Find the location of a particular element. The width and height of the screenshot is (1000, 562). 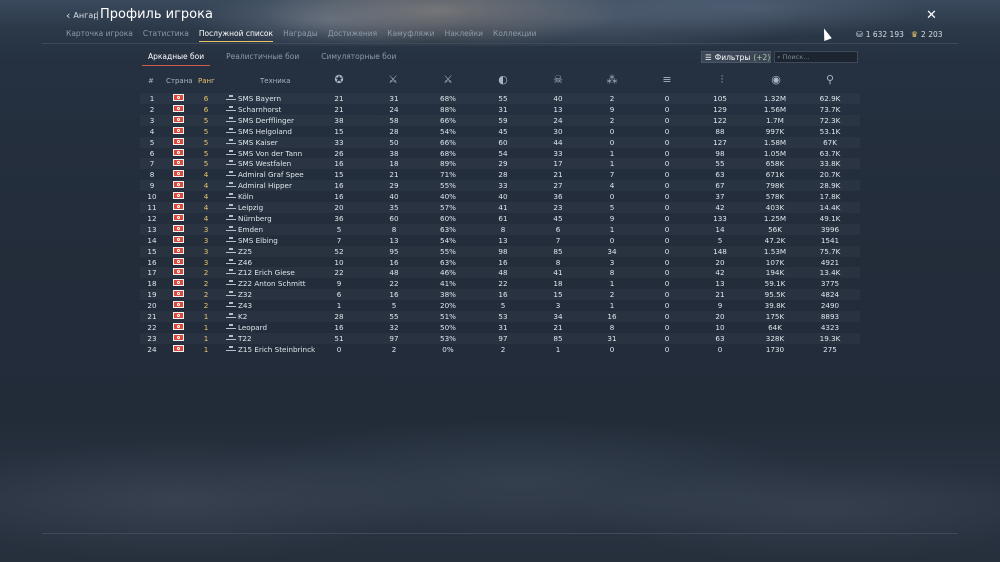

search-input is located at coordinates (817, 57).